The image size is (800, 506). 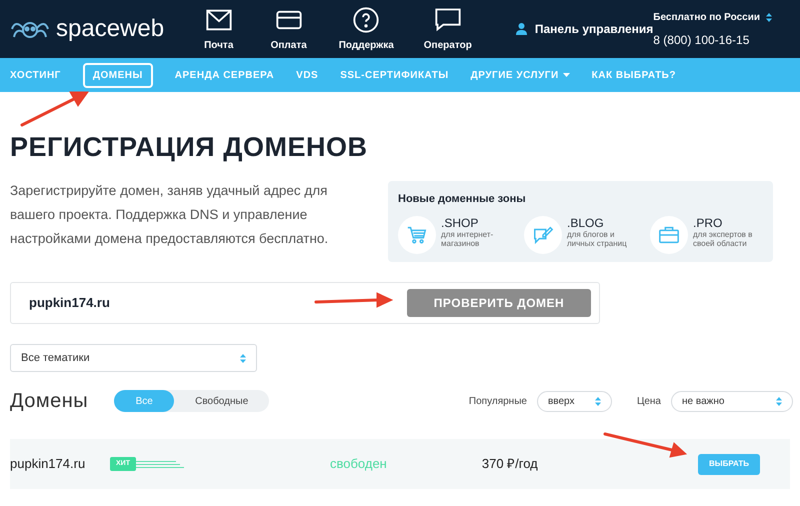 I want to click on availability-status: свободен, so click(x=358, y=464).